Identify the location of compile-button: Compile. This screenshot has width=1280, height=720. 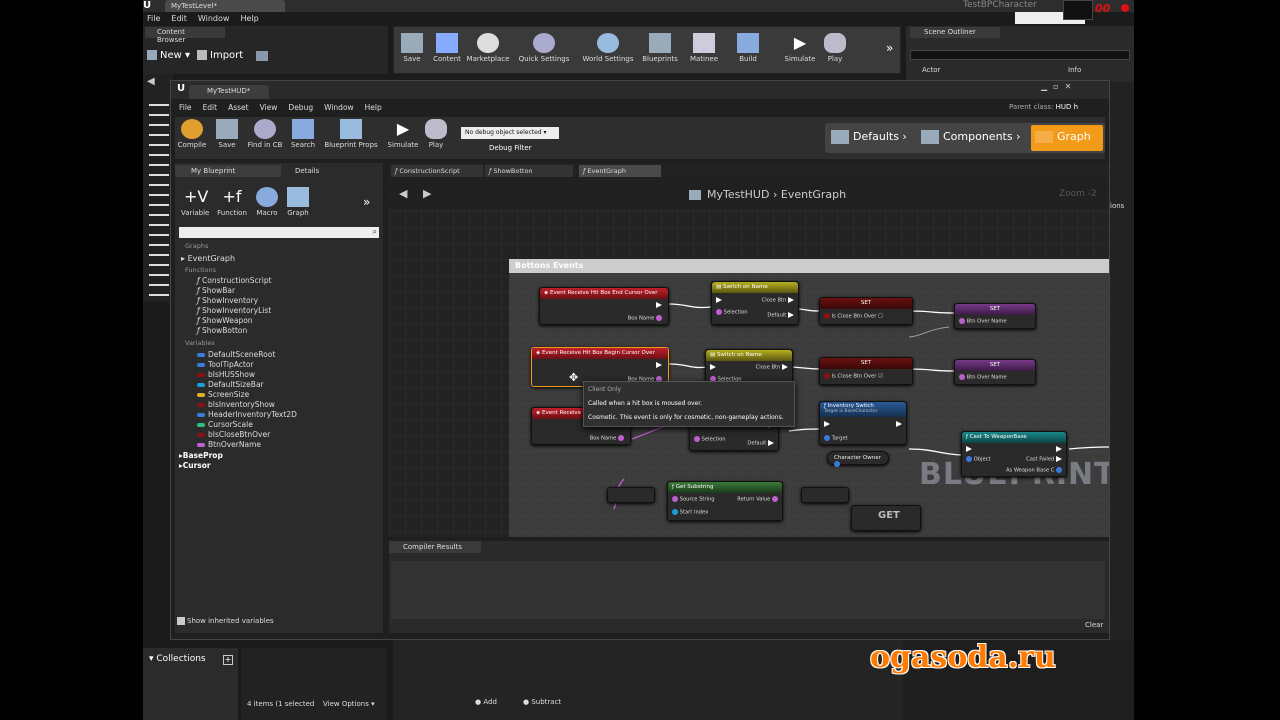
(192, 134).